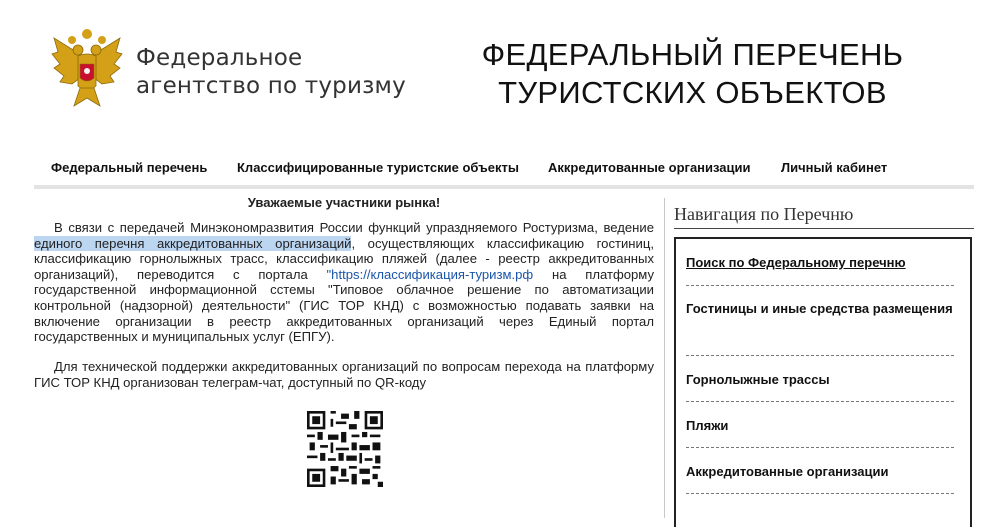 Image resolution: width=1001 pixels, height=527 pixels. I want to click on sidebar-item-beaches: Пляжи, so click(820, 426).